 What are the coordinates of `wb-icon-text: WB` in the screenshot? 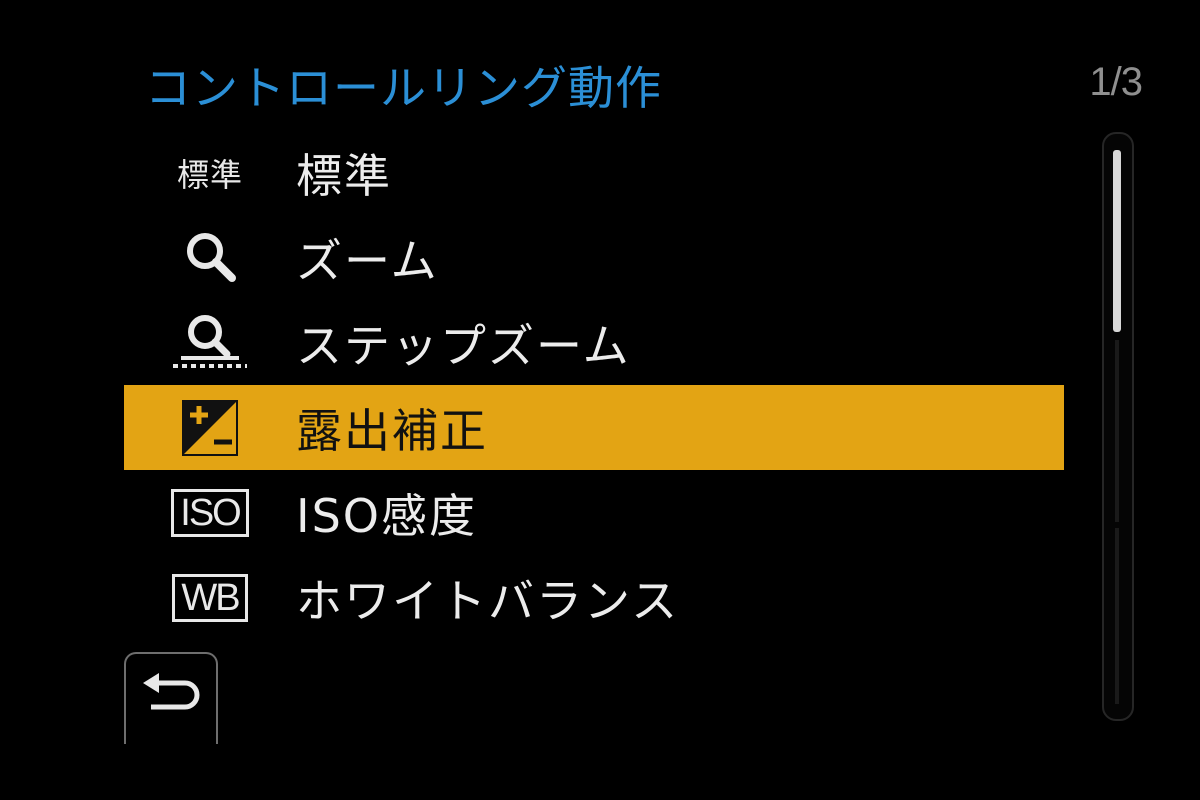 It's located at (210, 597).